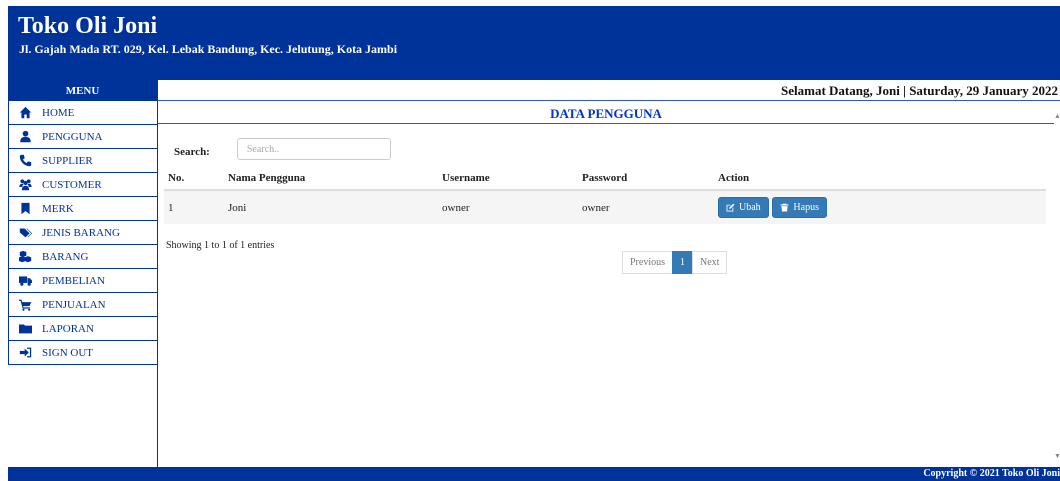  Describe the element at coordinates (1057, 284) in the screenshot. I see `scrollbar: ▲ ▼` at that location.